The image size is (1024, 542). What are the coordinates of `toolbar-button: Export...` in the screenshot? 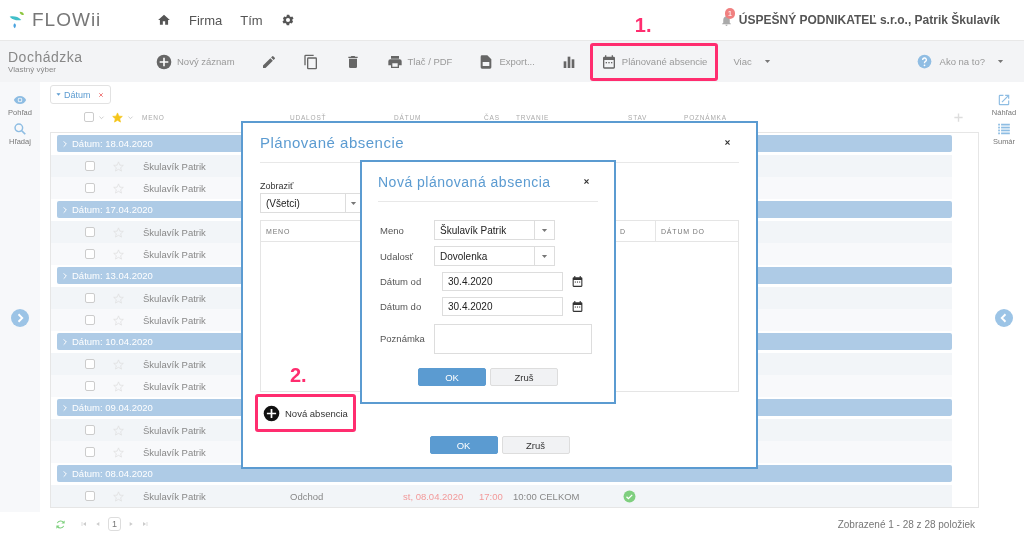 It's located at (506, 61).